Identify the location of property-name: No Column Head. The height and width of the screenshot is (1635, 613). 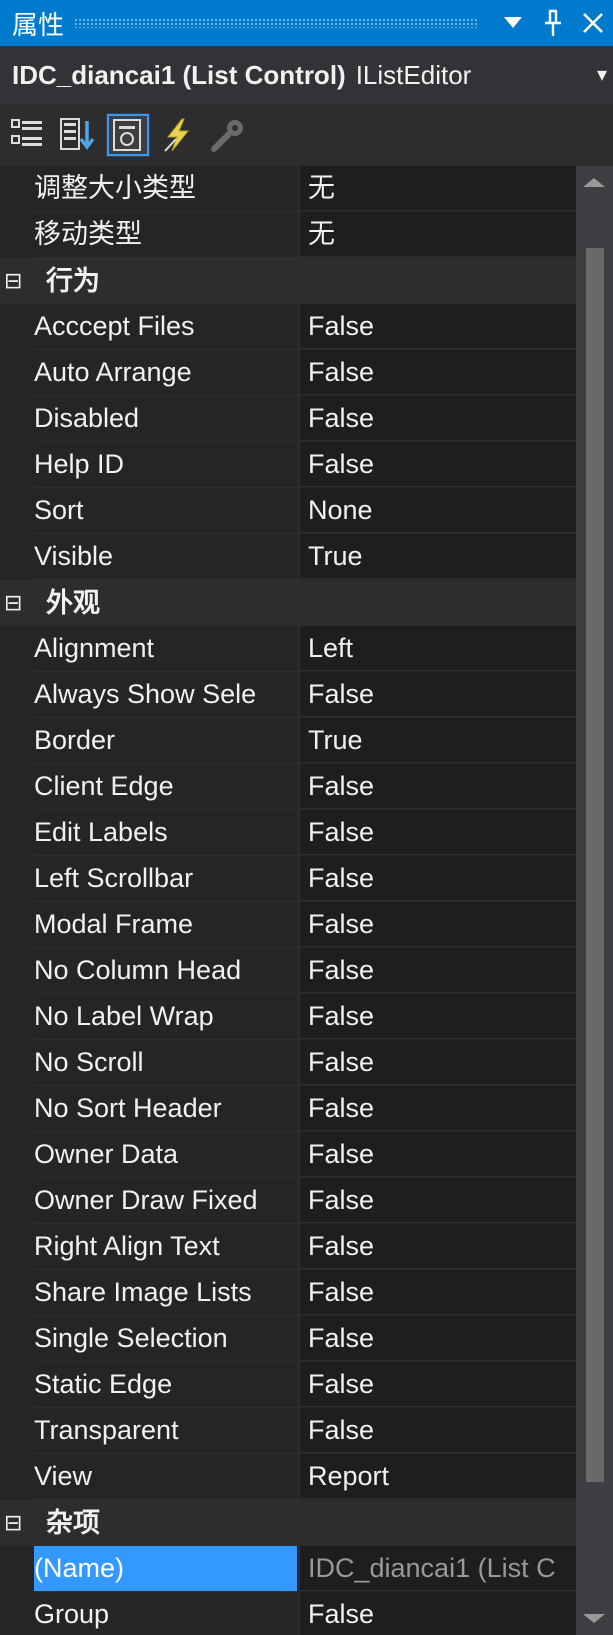
(165, 971).